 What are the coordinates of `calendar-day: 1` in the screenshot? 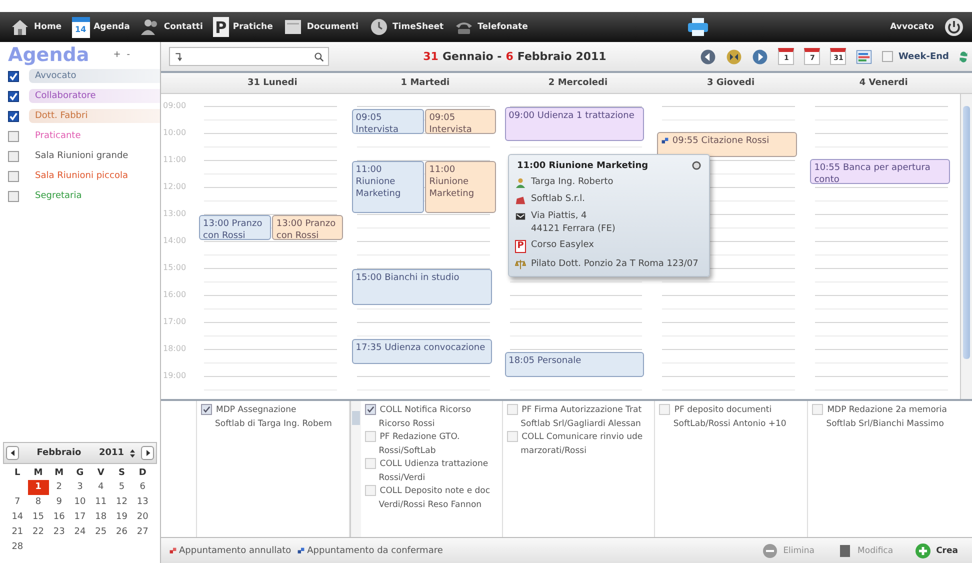 It's located at (38, 487).